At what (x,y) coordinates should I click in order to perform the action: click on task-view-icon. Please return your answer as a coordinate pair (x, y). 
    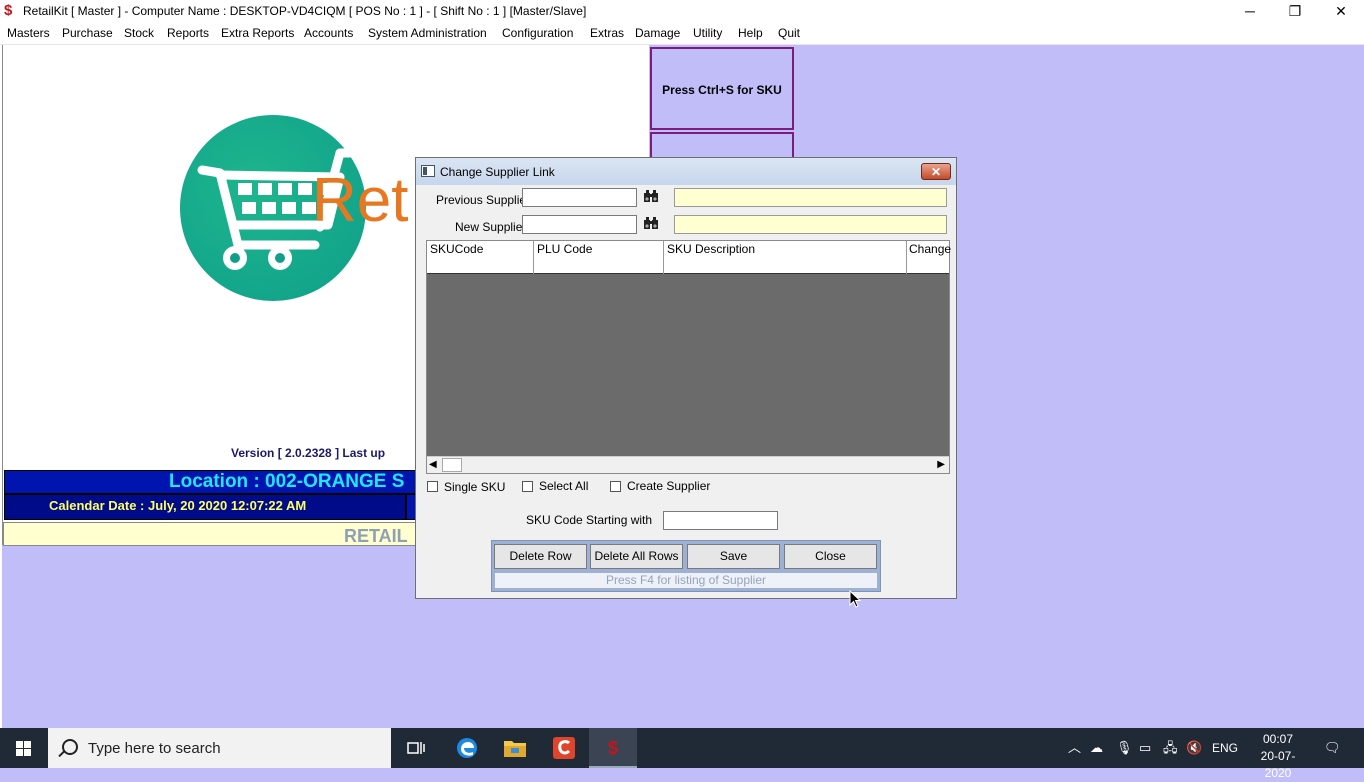
    Looking at the image, I should click on (416, 748).